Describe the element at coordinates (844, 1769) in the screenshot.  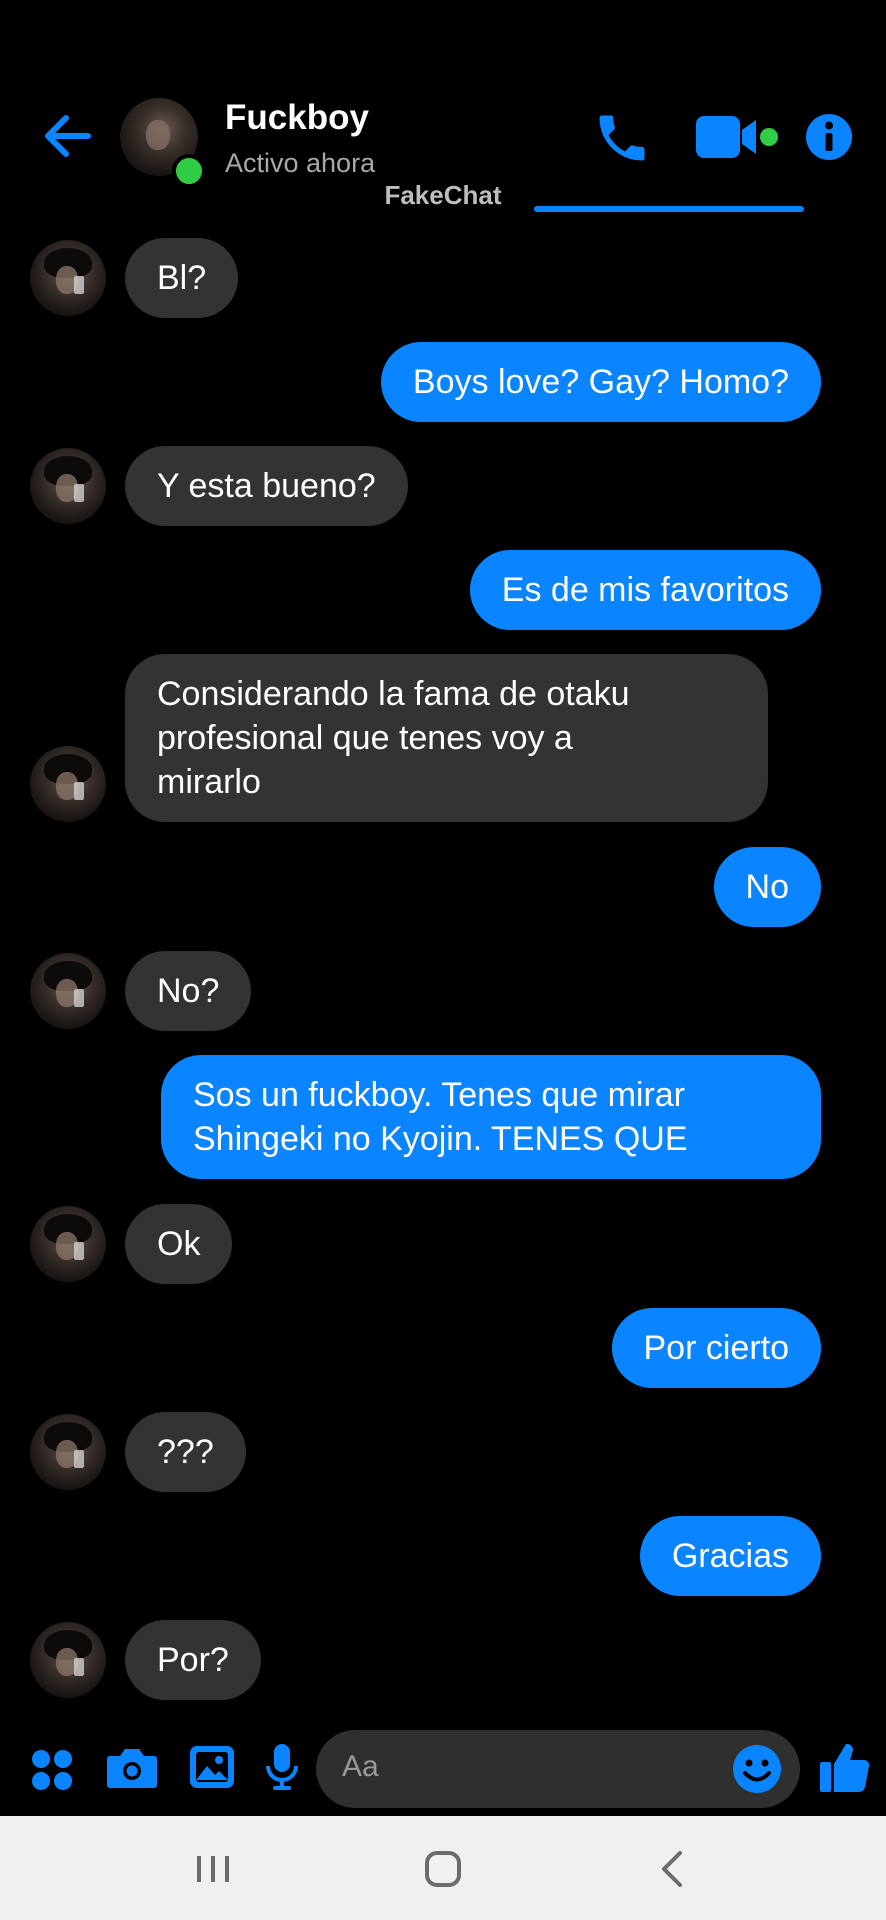
I see `thumbs-up-icon` at that location.